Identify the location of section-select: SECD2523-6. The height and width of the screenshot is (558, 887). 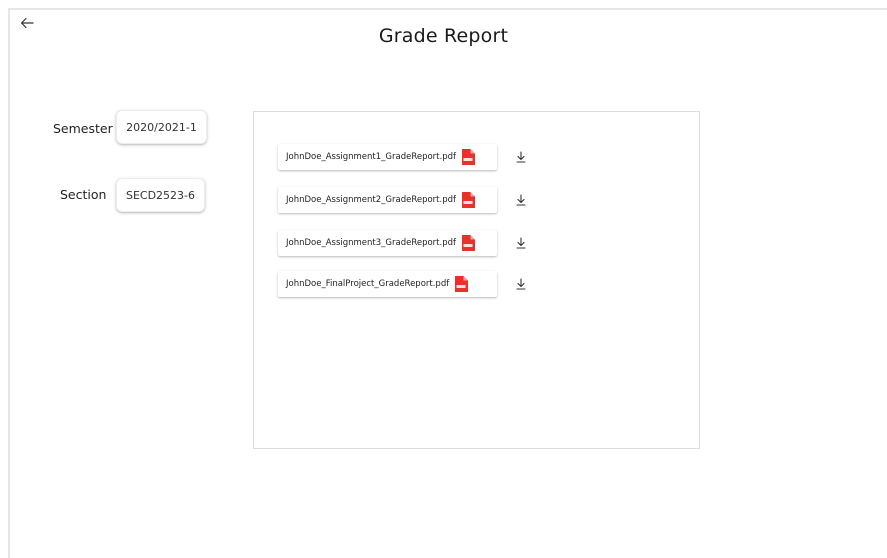
(160, 195).